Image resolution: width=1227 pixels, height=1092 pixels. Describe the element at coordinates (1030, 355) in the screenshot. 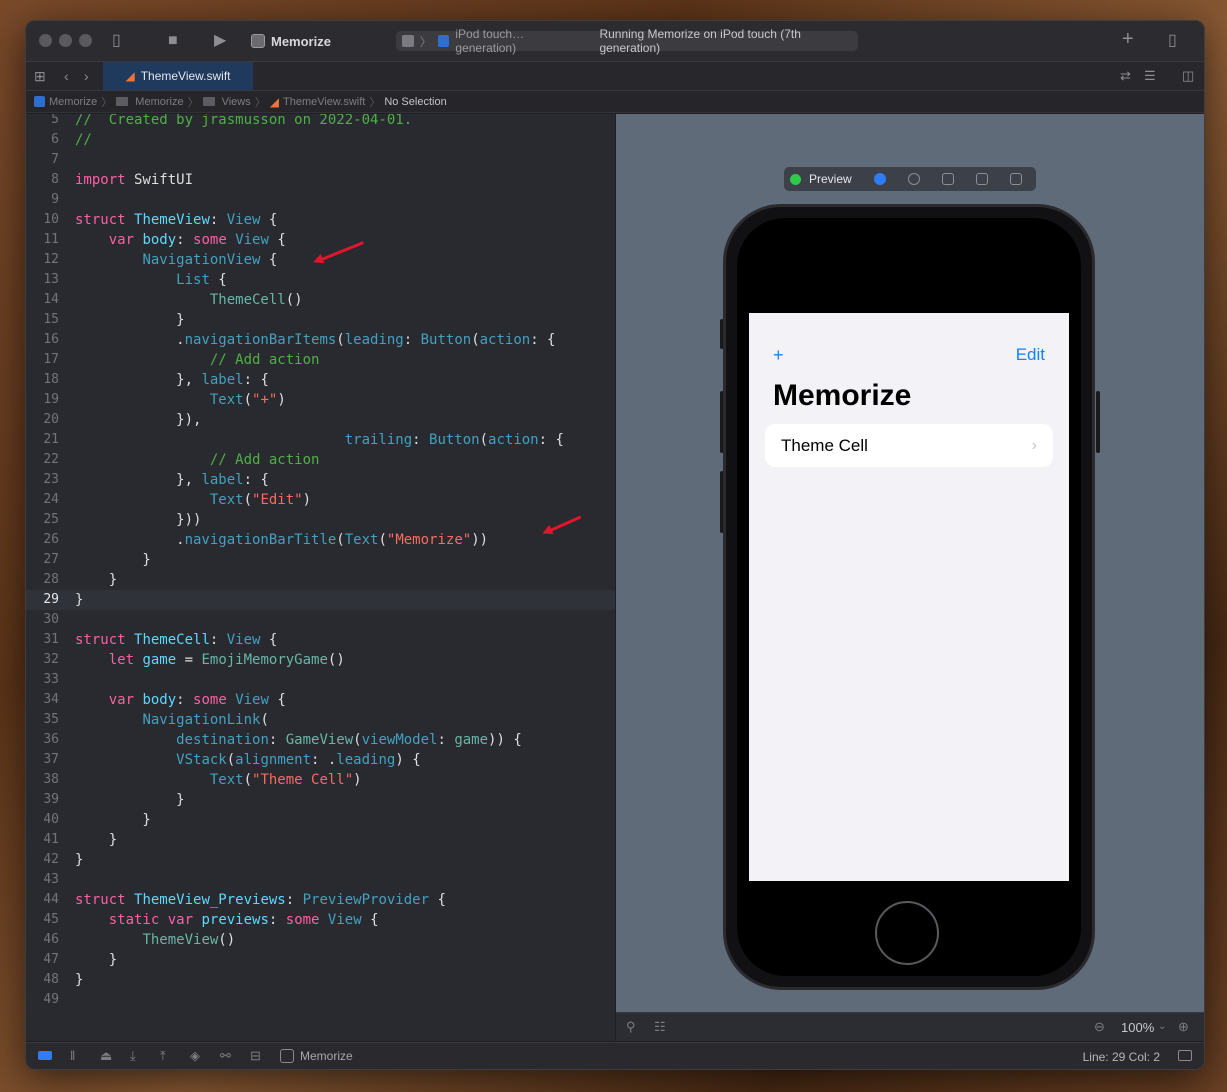

I see `nav-edit-button: Edit` at that location.